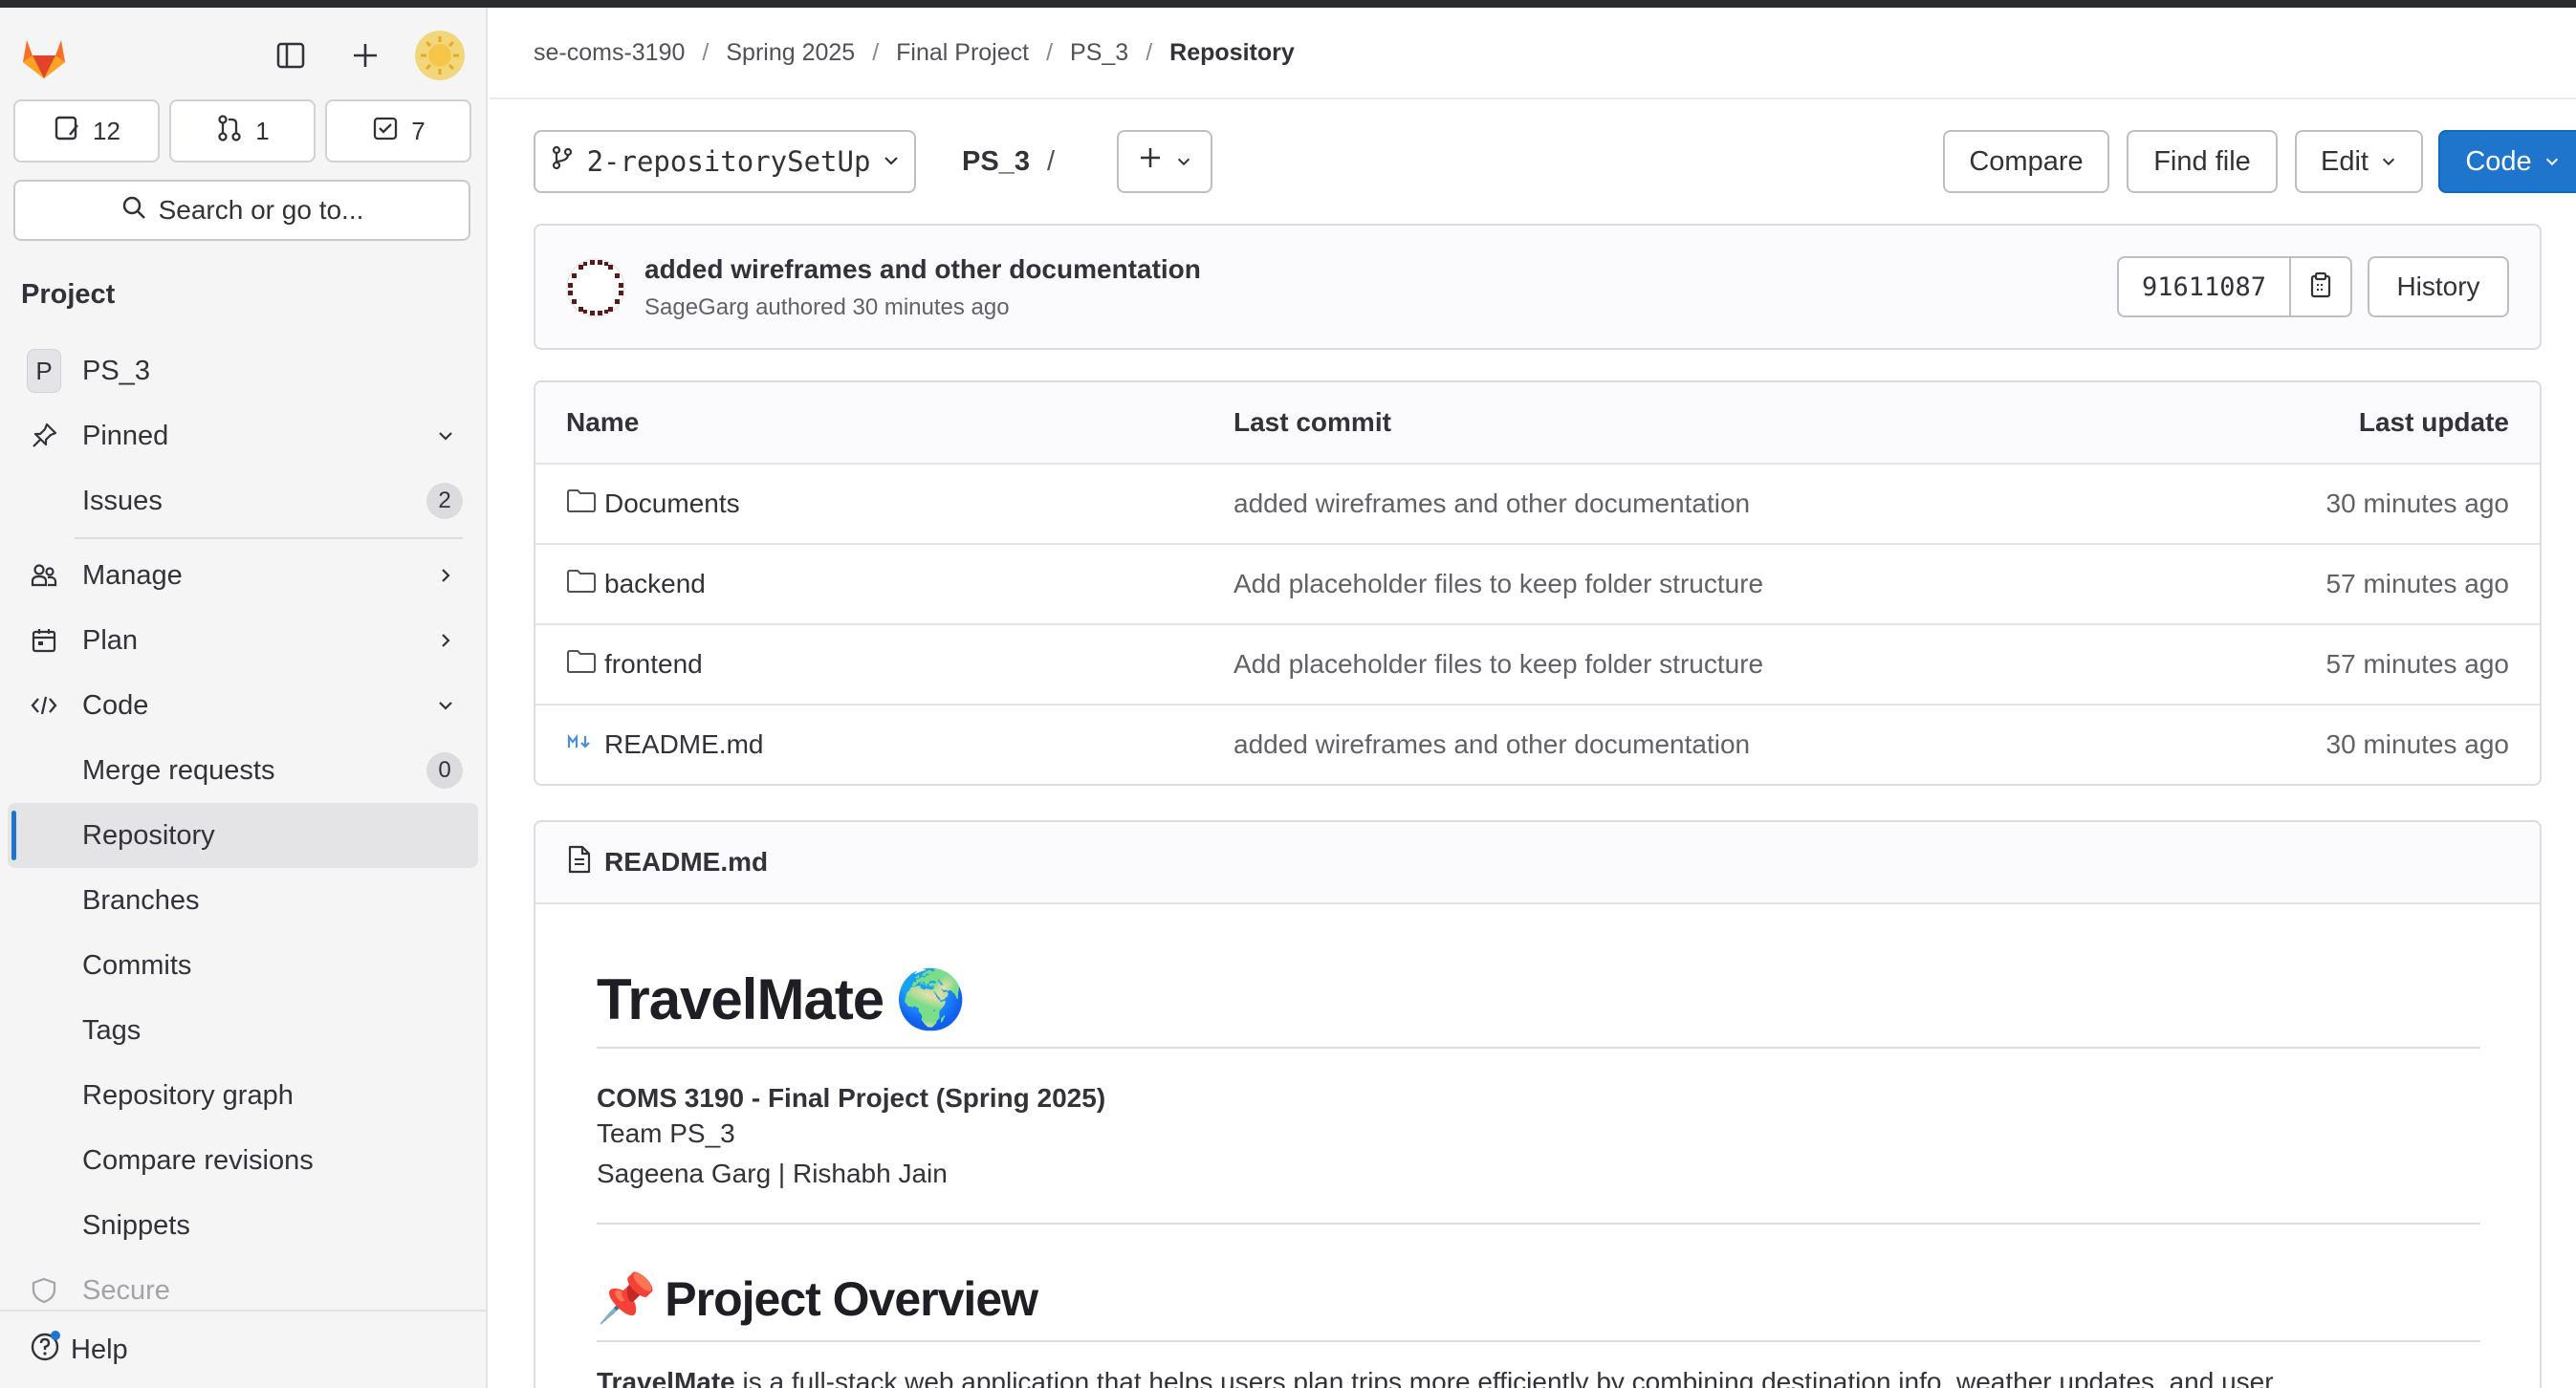 This screenshot has width=2576, height=1388. I want to click on file-name-link: frontend, so click(653, 664).